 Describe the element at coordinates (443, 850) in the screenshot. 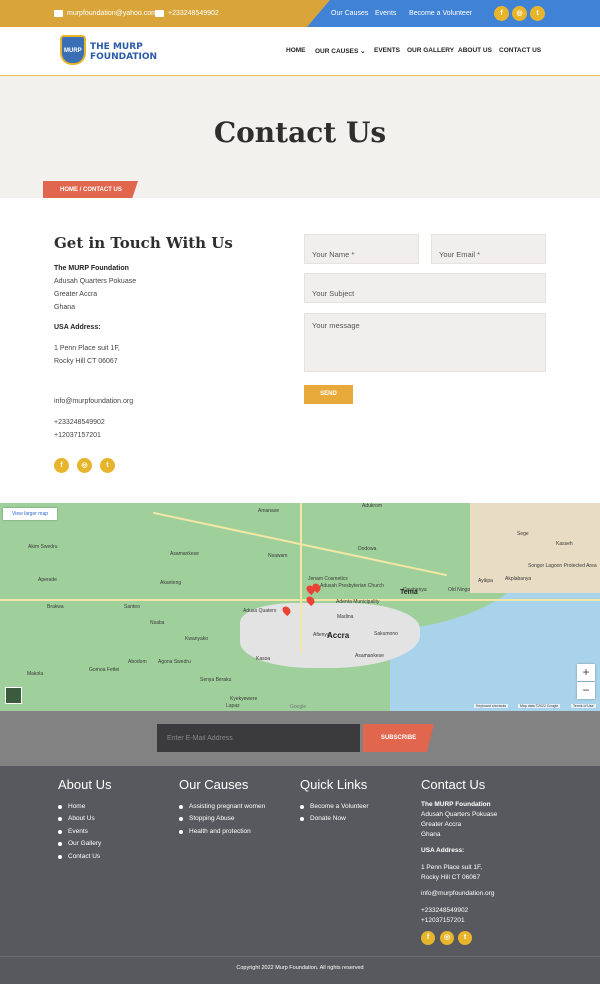

I see `footer-usa-heading: USA Address:` at that location.